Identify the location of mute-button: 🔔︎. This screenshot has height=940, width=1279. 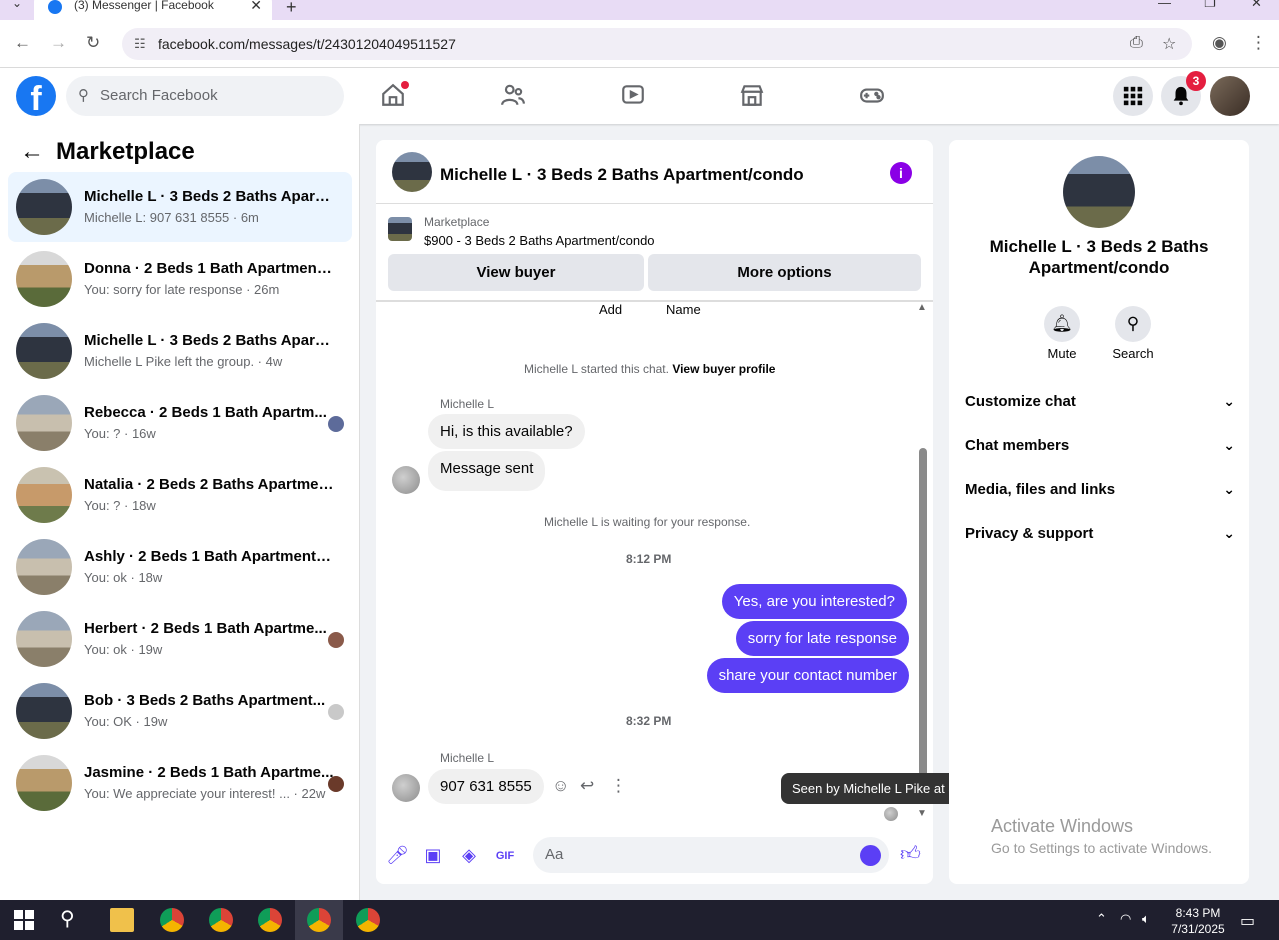
(1062, 324).